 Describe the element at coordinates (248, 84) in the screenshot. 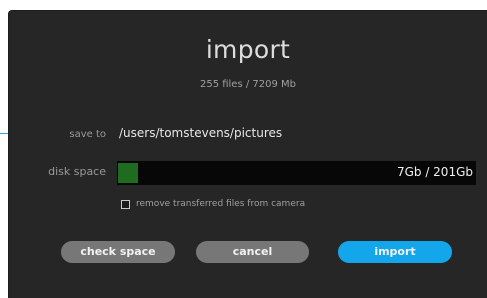

I see `import-summary: 255 files / 7209 Mb` at that location.